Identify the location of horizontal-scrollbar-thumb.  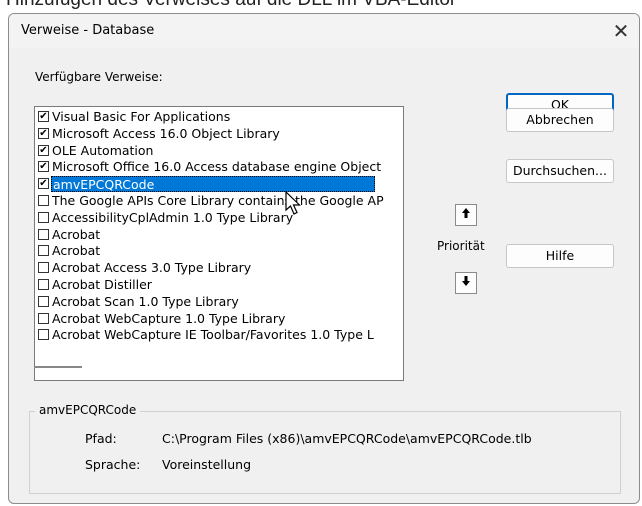
(58, 367).